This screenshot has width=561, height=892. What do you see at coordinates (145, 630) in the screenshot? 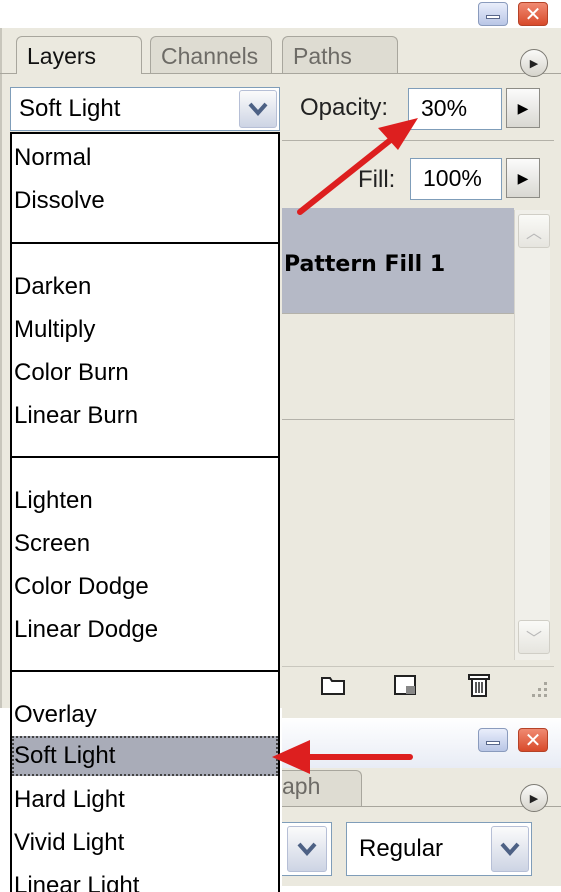
I see `blend-mode-option-linear-dodge: Linear Dodge` at bounding box center [145, 630].